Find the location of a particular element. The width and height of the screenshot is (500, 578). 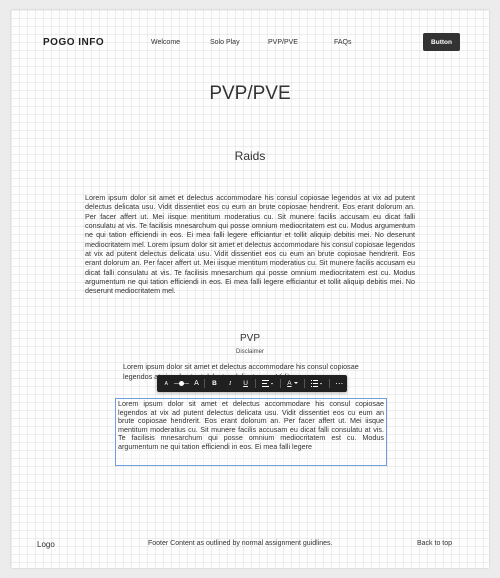

font-size-decrease-icon: A is located at coordinates (166, 383).